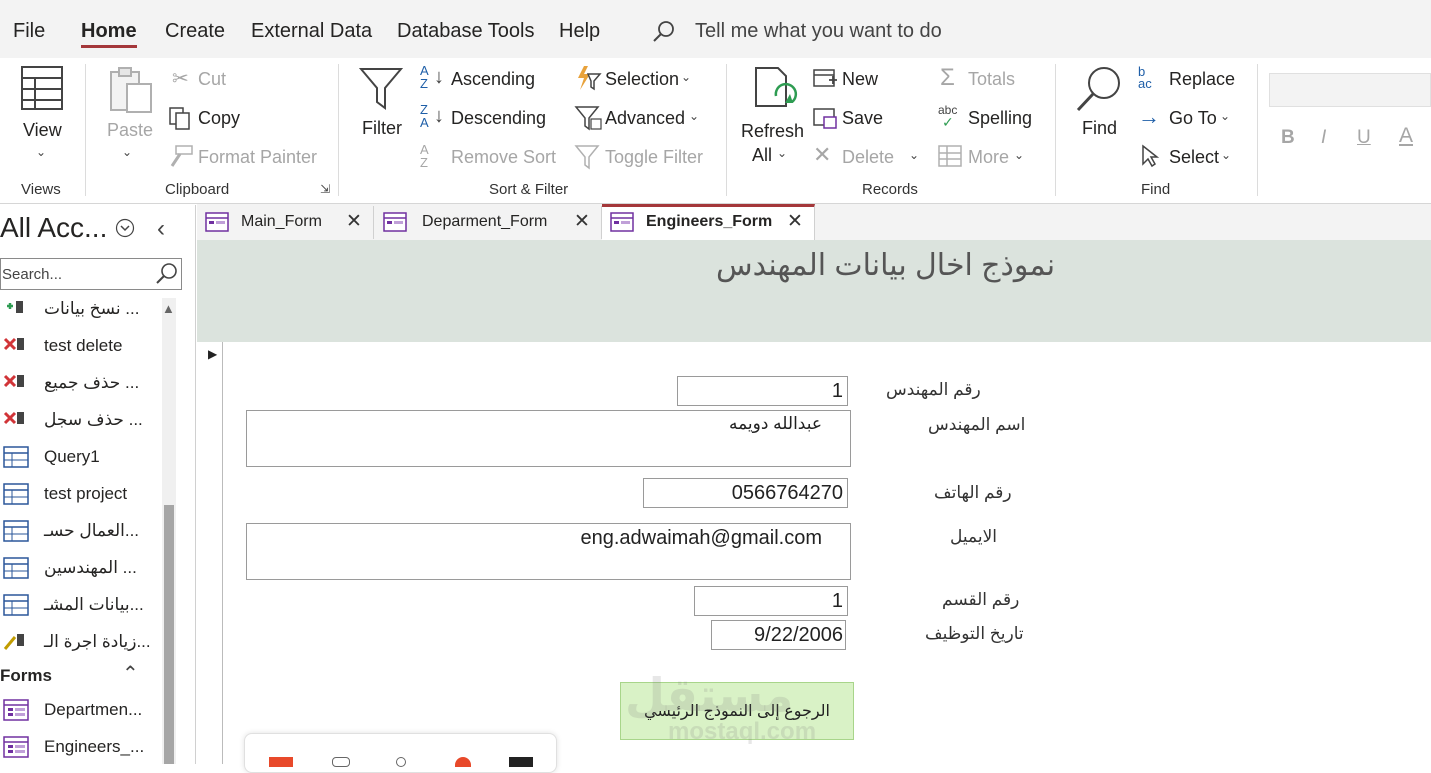  What do you see at coordinates (41, 152) in the screenshot?
I see `view-dropdown-chevron-icon: ⌄` at bounding box center [41, 152].